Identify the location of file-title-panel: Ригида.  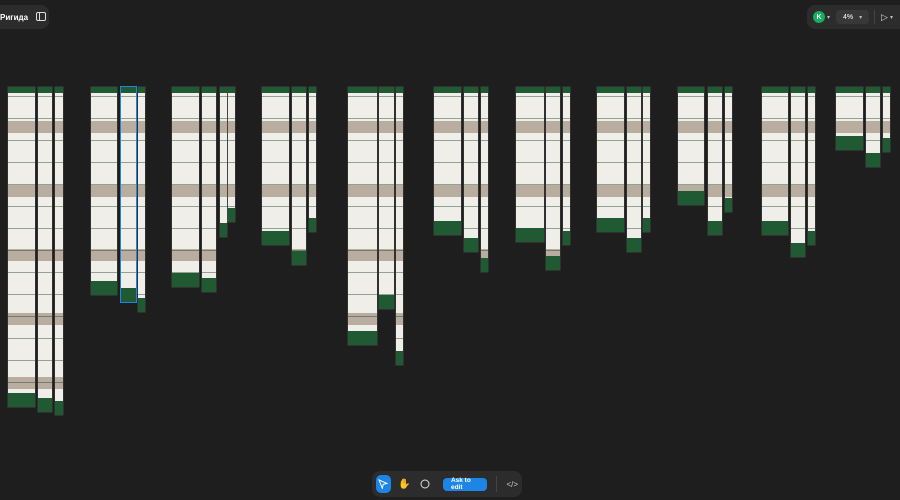
(24, 17).